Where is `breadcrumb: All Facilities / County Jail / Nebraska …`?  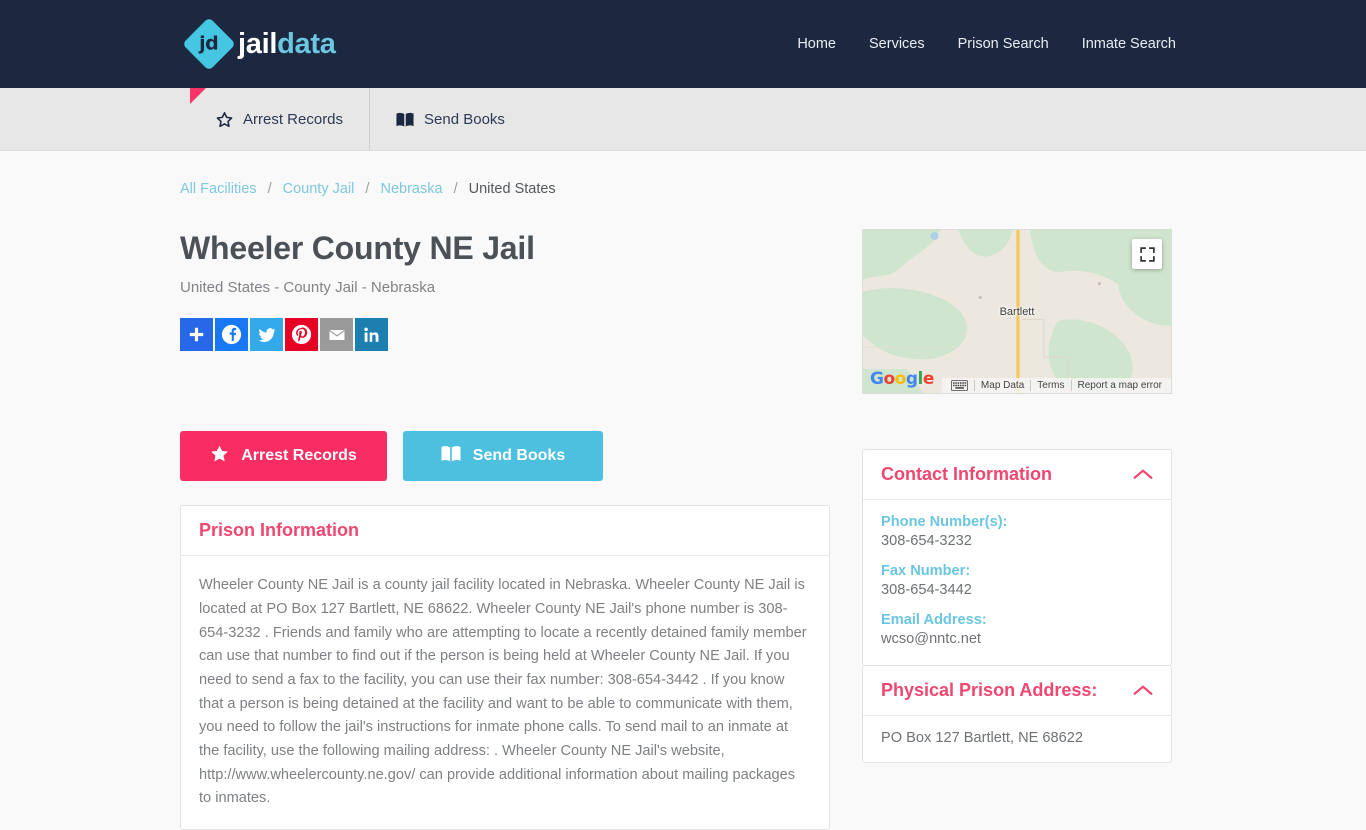 breadcrumb: All Facilities / County Jail / Nebraska … is located at coordinates (683, 186).